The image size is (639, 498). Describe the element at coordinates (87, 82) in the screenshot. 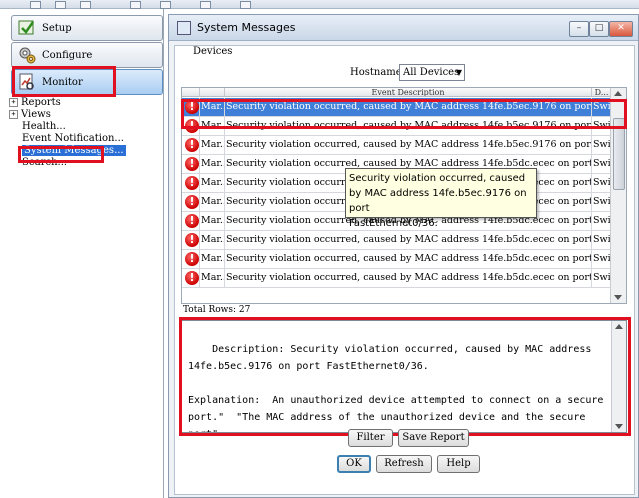

I see `monitor-button: Monitor` at that location.